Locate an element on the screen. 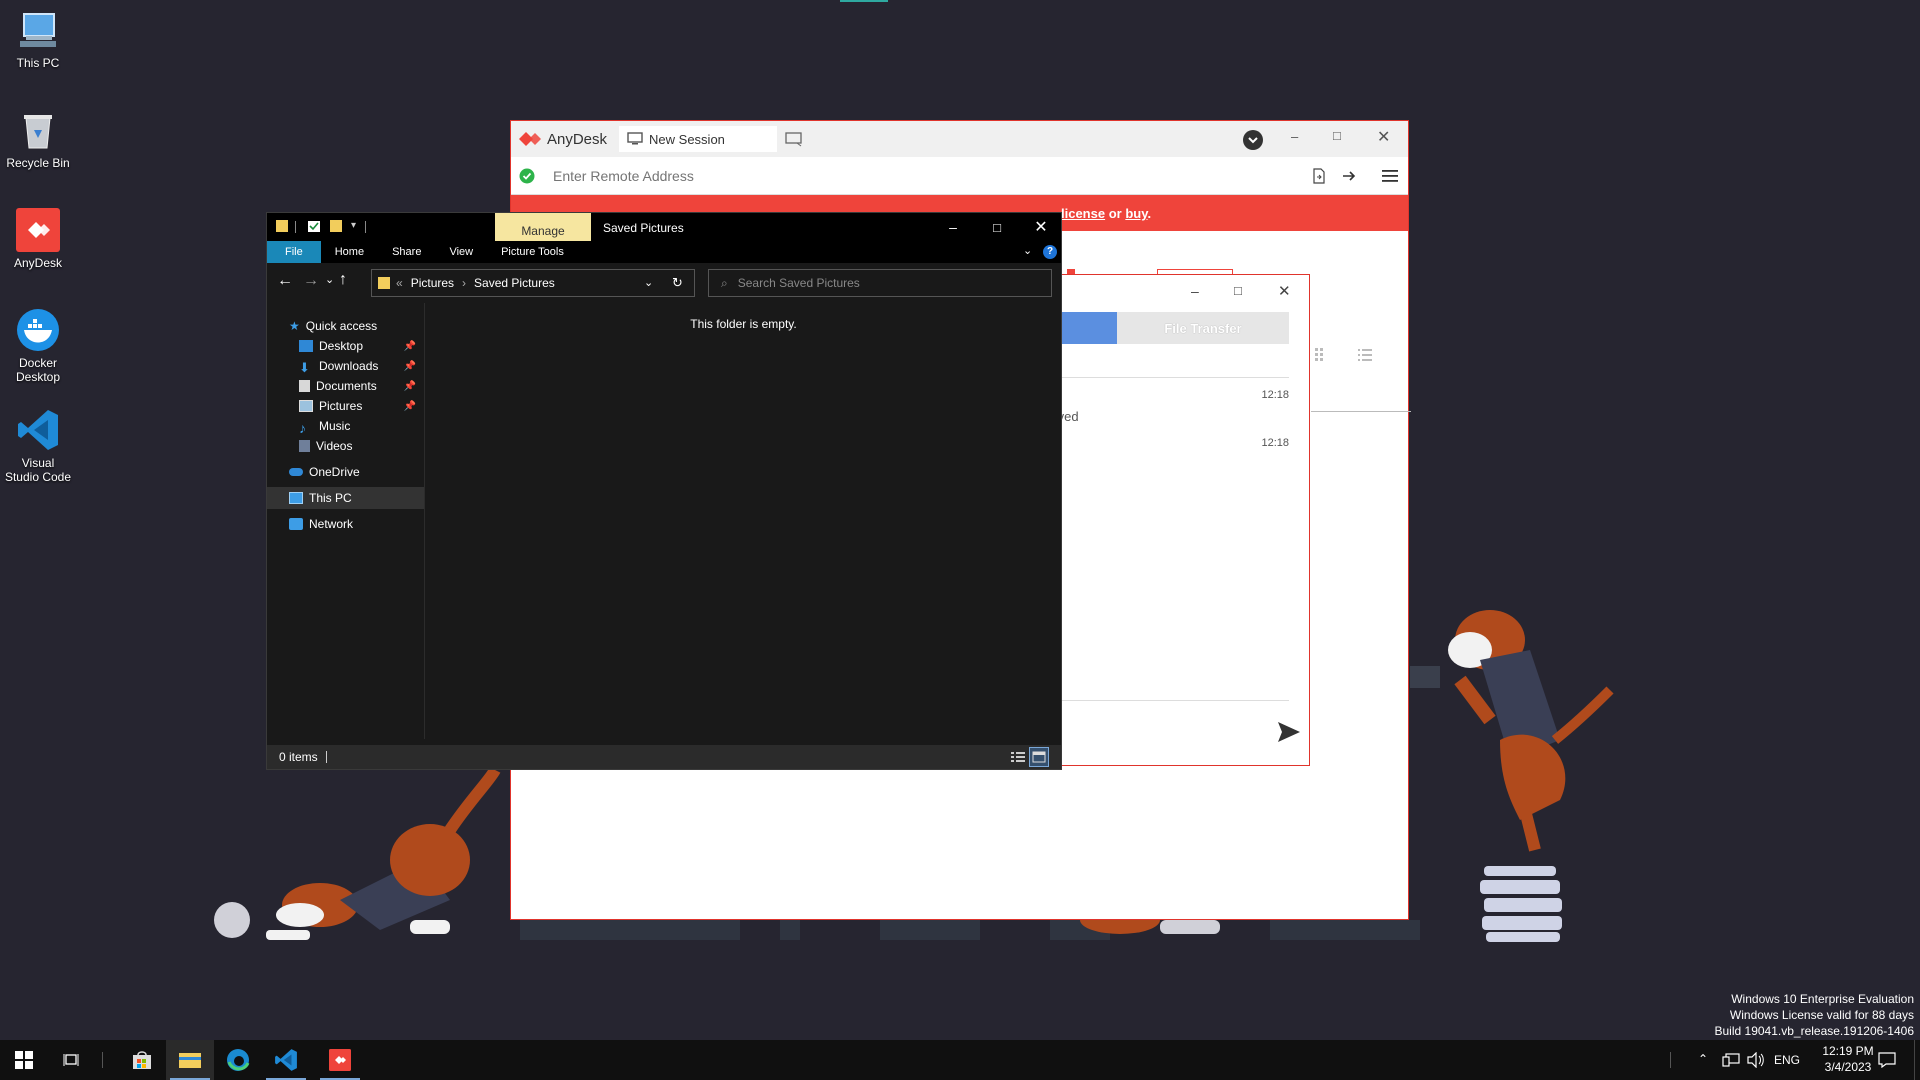  sidebar-item-label: Network is located at coordinates (331, 524).